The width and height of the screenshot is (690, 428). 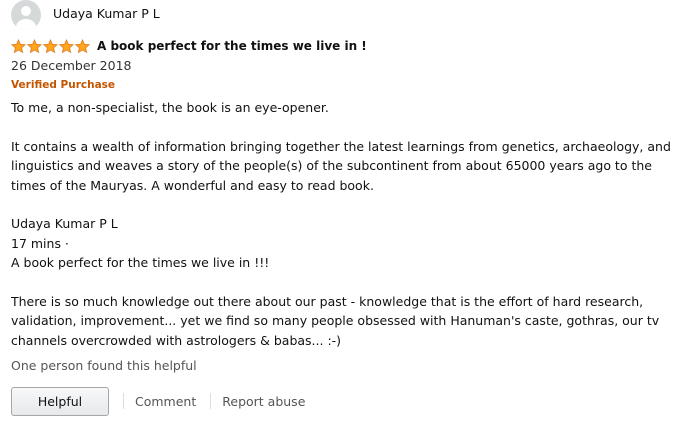 I want to click on review-date: 26 December 2018, so click(x=71, y=65).